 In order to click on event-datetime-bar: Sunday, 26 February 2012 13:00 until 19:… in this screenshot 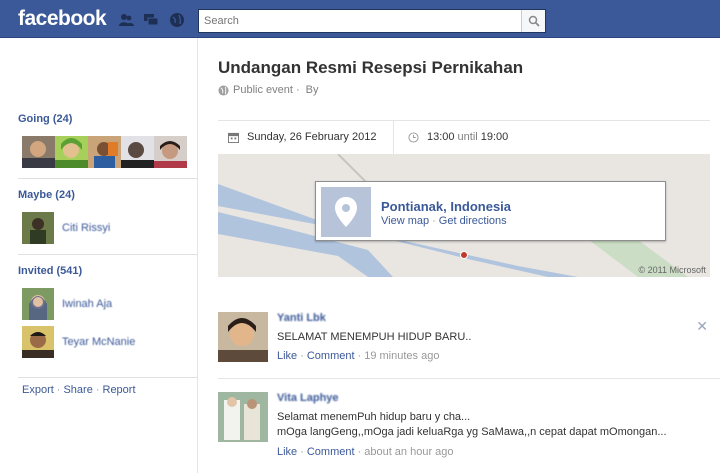, I will do `click(464, 137)`.